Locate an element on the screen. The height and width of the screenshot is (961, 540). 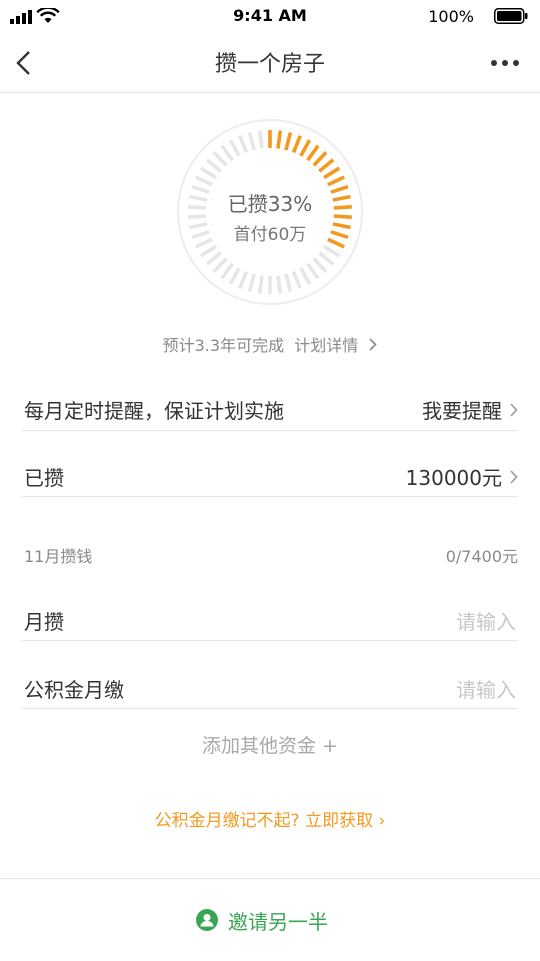
page-title: 攒一个房子 is located at coordinates (269, 64).